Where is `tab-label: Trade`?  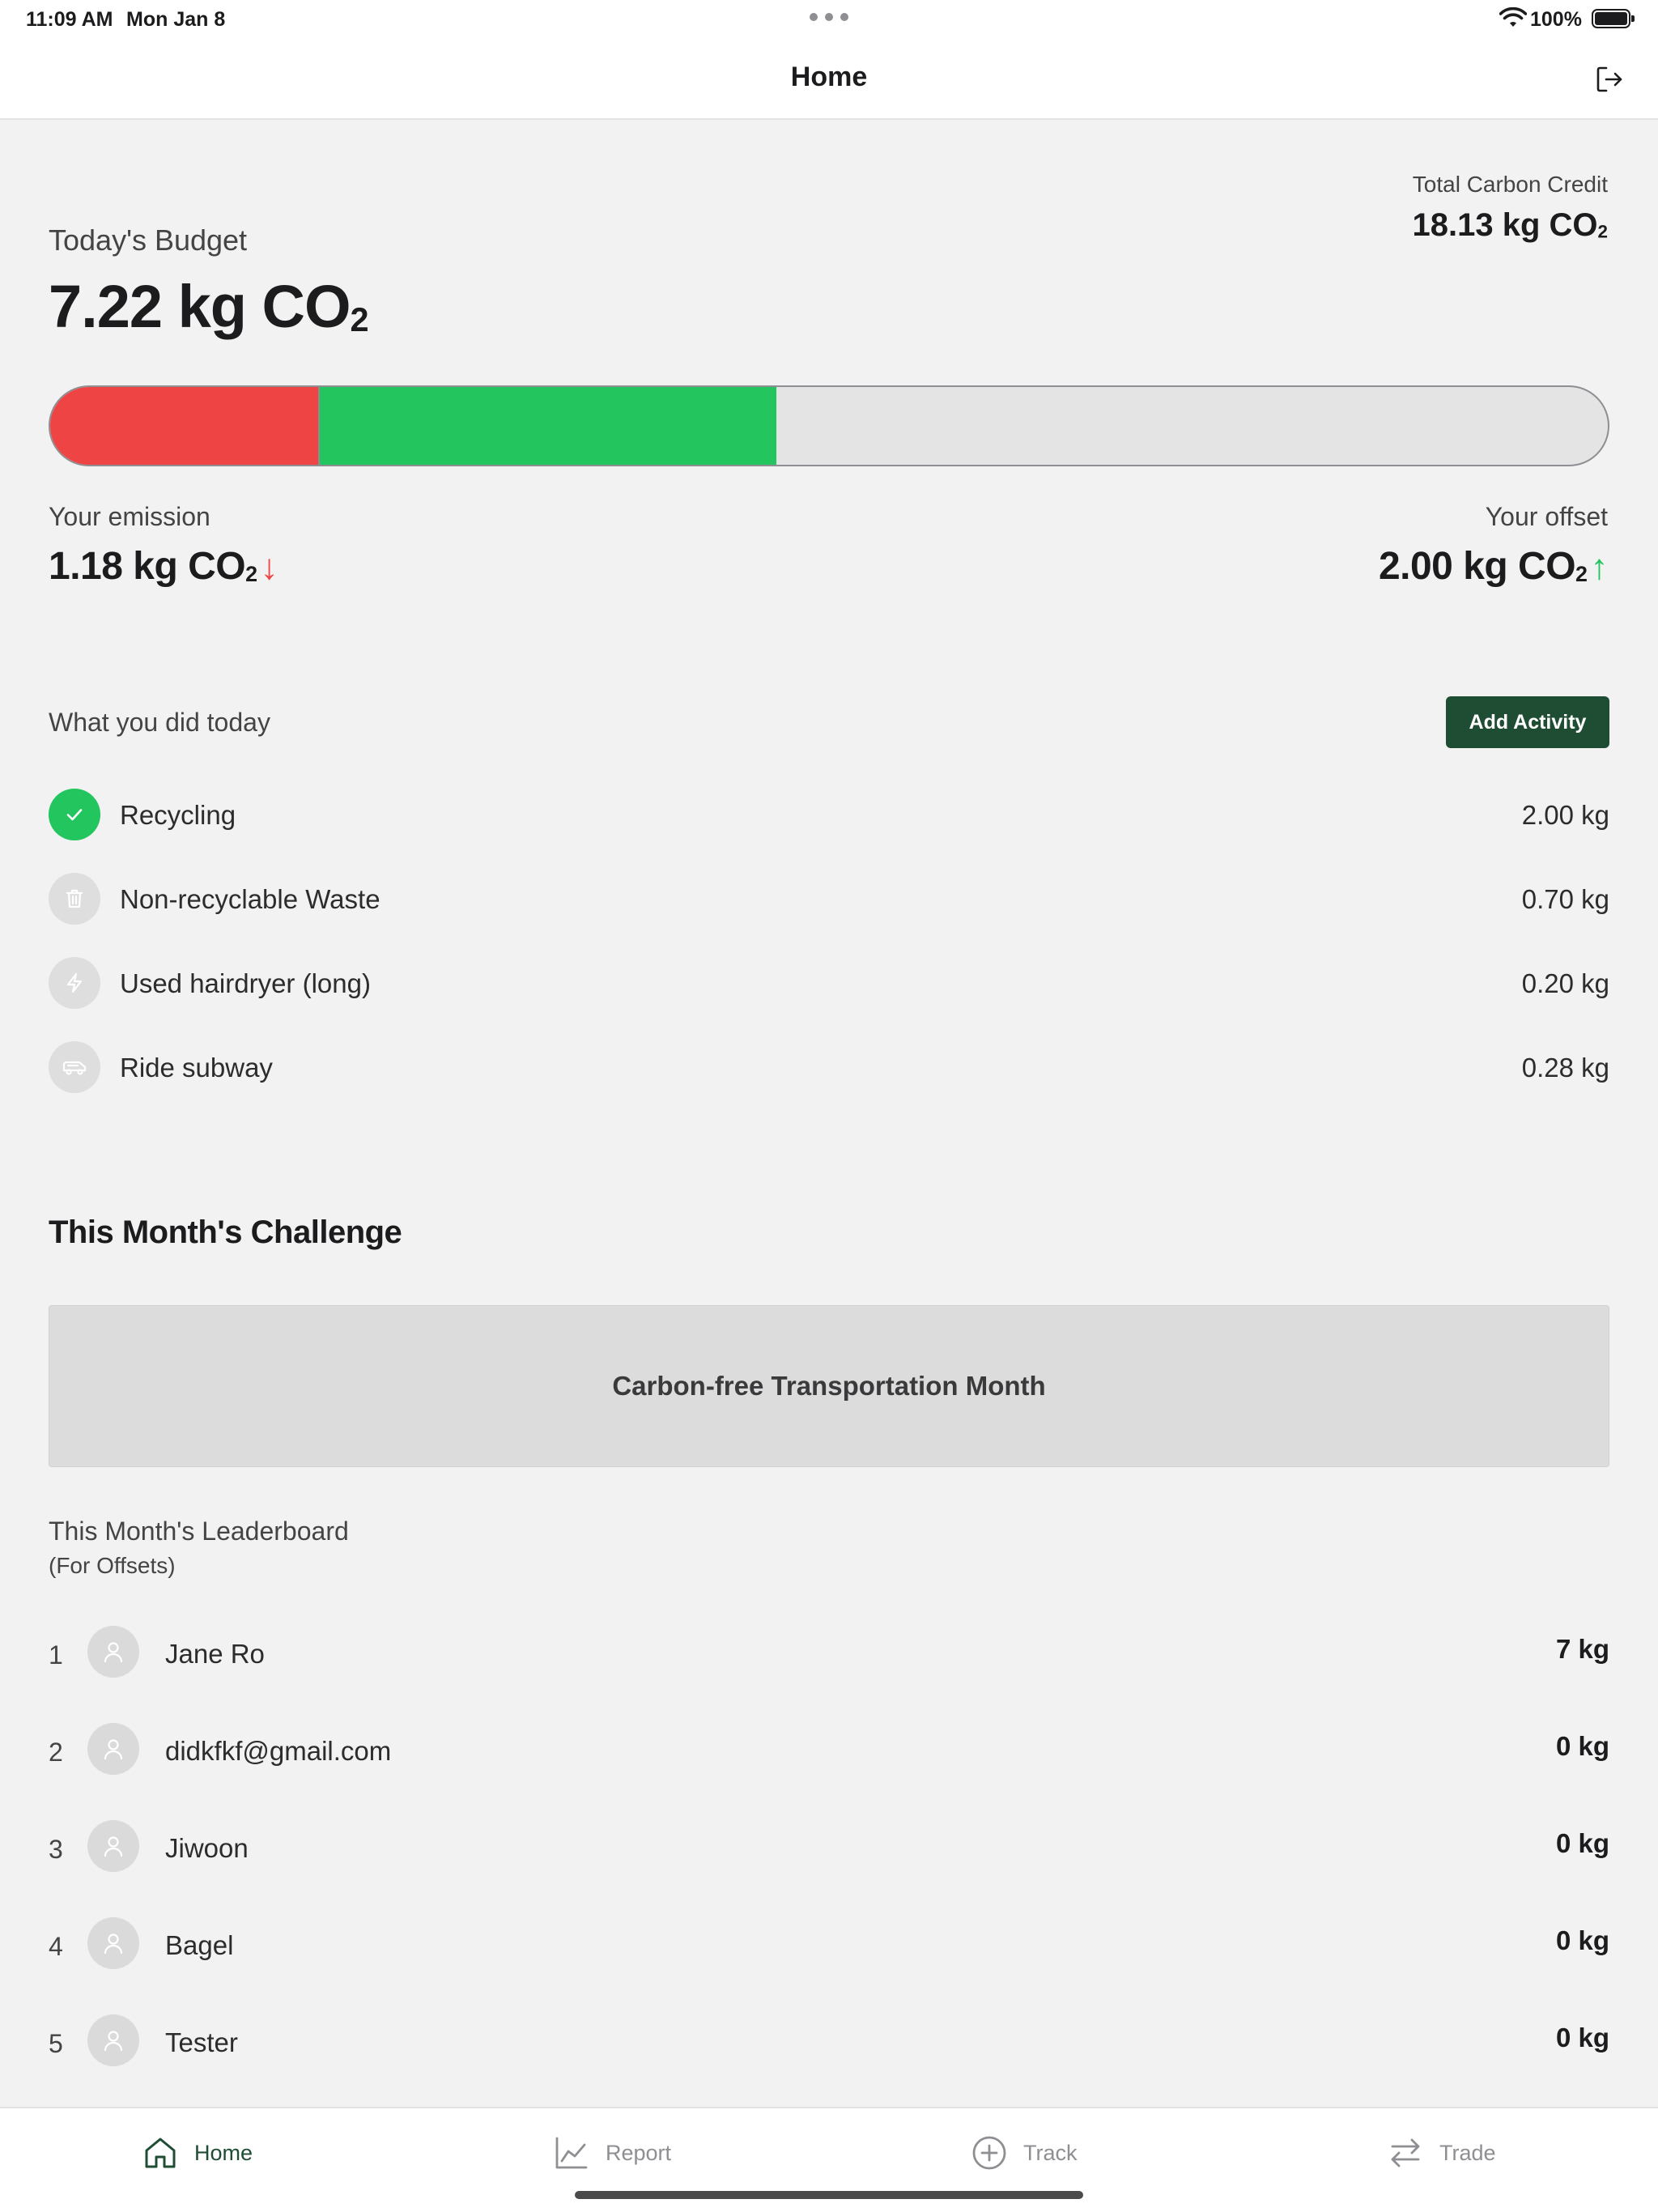 tab-label: Trade is located at coordinates (1467, 2152).